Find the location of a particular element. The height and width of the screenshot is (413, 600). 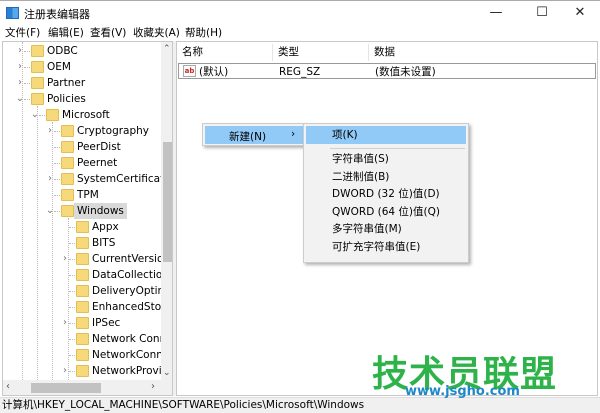

tree-item-label: Policies is located at coordinates (66, 99).